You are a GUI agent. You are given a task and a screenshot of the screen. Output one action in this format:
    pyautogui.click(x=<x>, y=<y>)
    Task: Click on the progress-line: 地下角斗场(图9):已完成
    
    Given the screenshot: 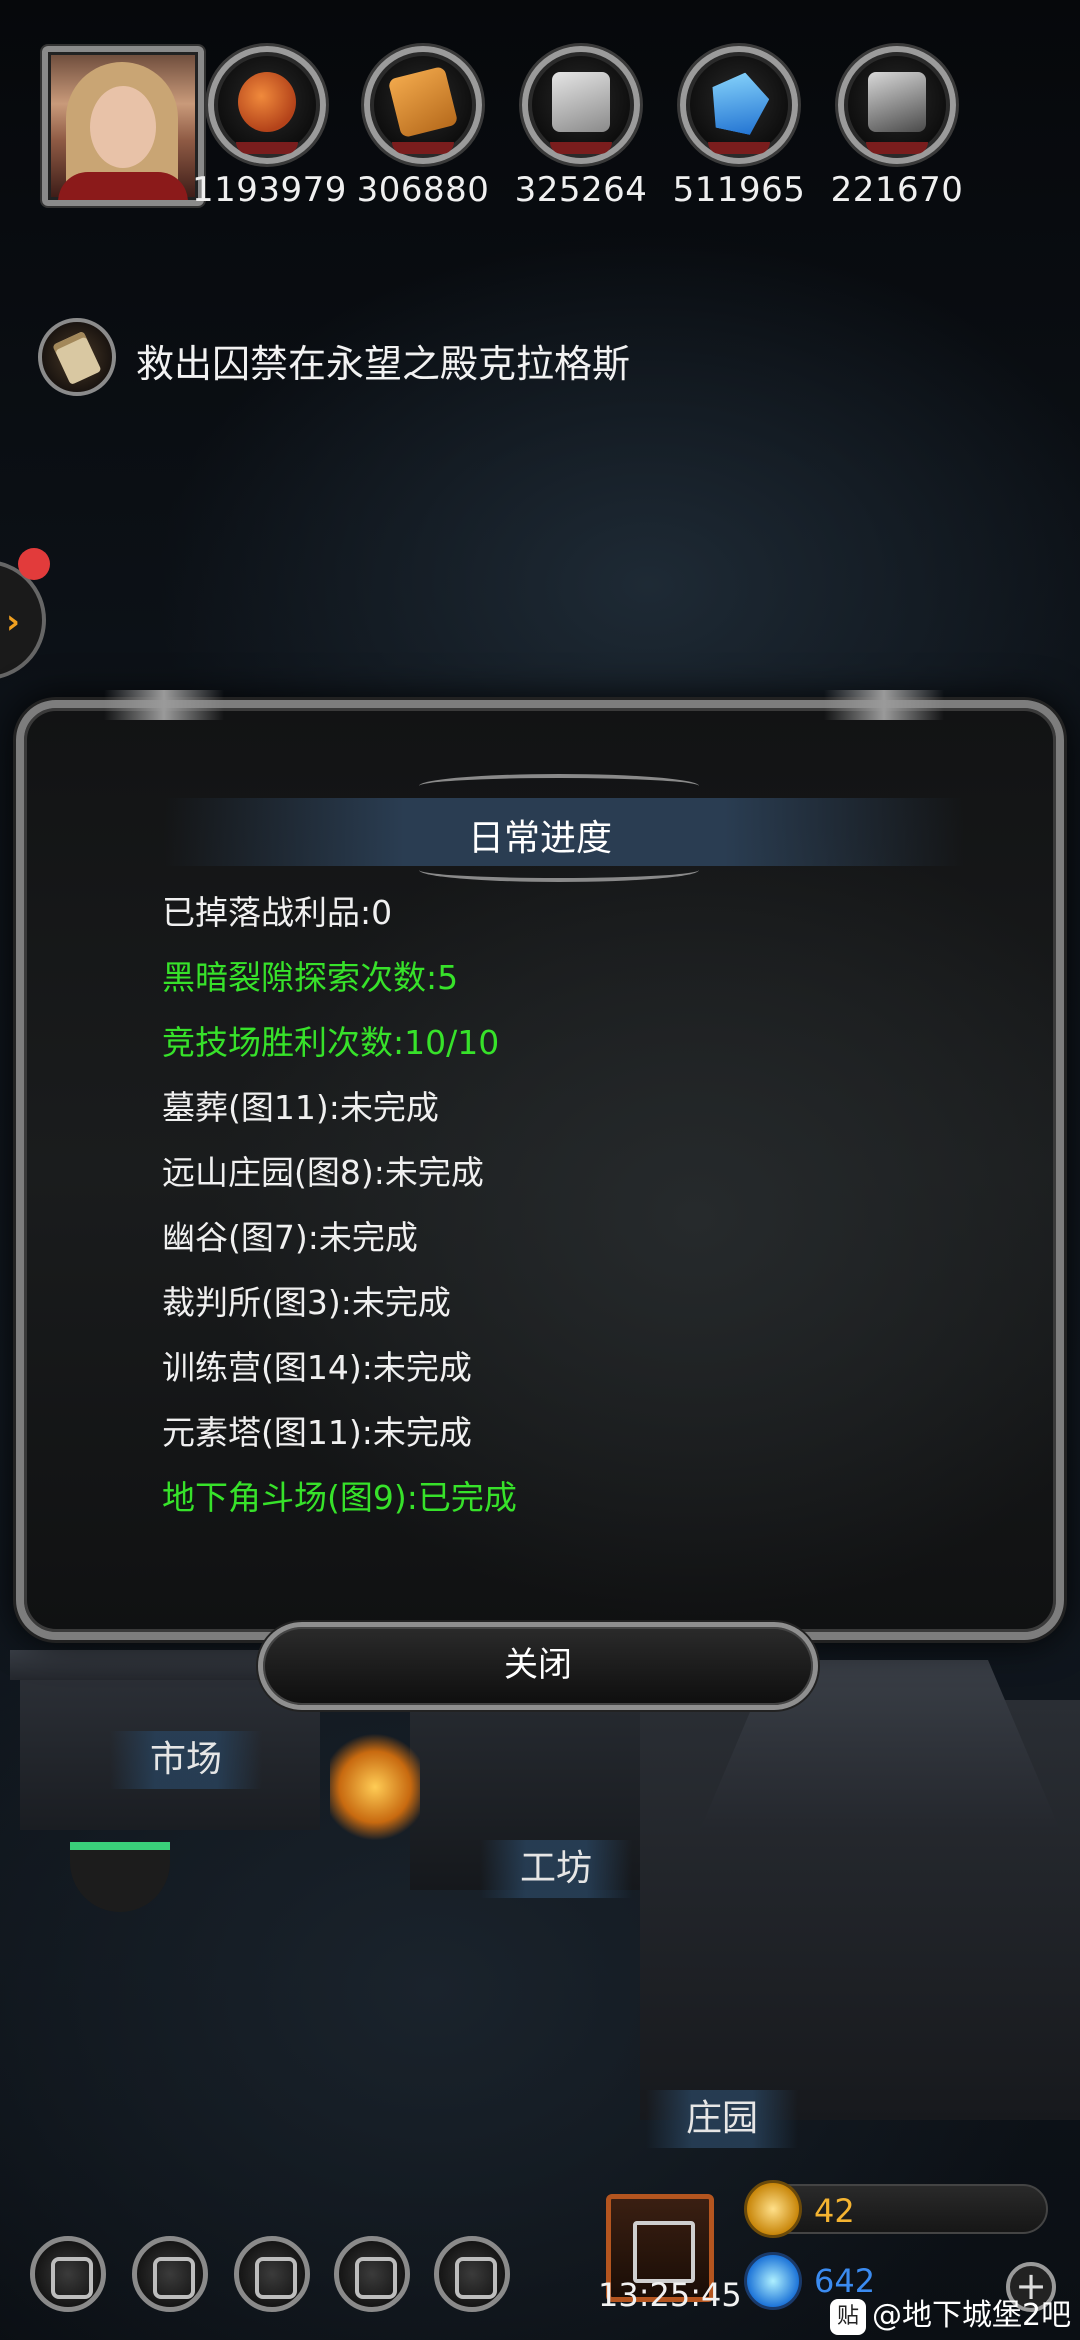 What is the action you would take?
    pyautogui.click(x=339, y=1497)
    